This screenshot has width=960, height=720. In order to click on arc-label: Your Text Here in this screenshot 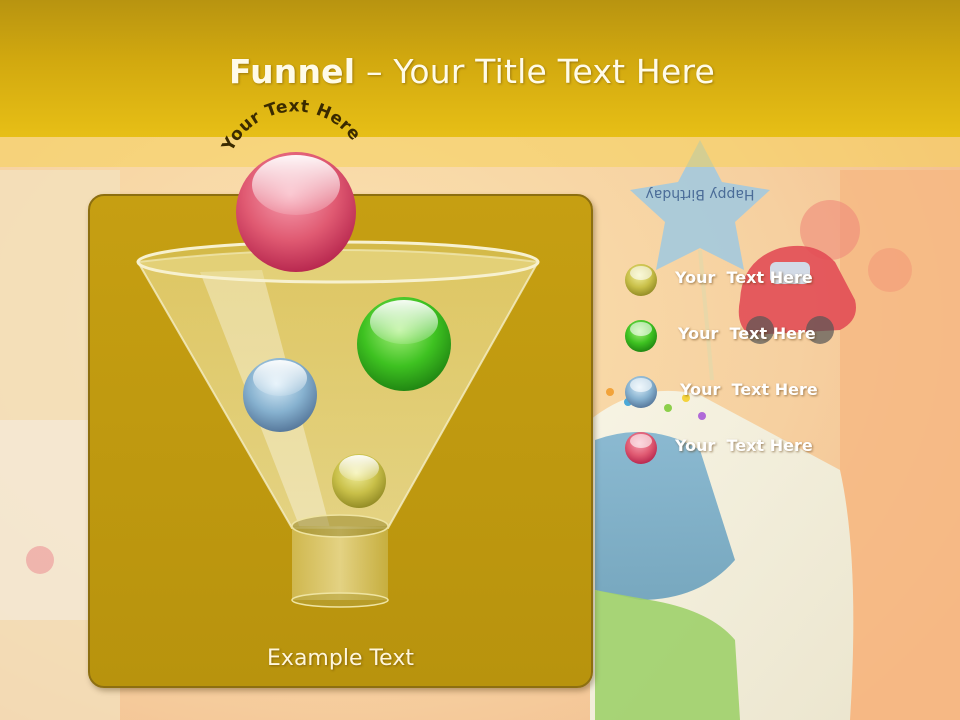, I will do `click(291, 125)`.